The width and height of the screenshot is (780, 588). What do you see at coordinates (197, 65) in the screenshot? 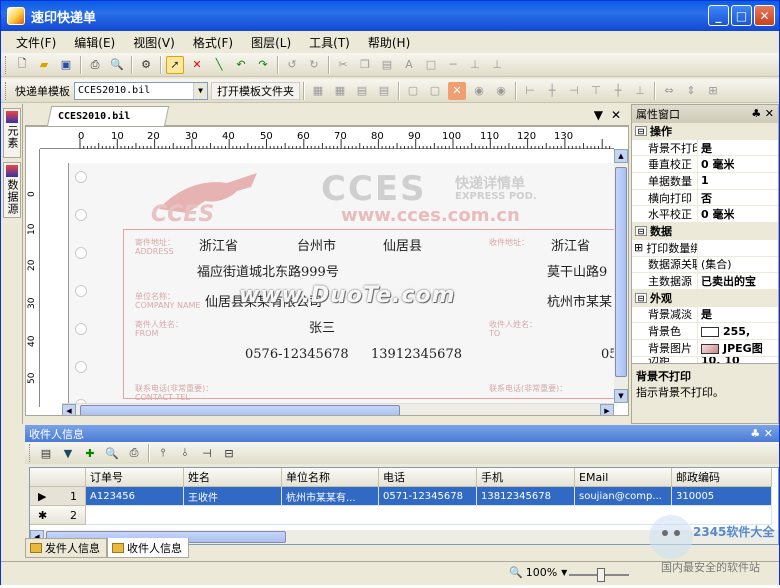
I see `delete-icon: ✕` at bounding box center [197, 65].